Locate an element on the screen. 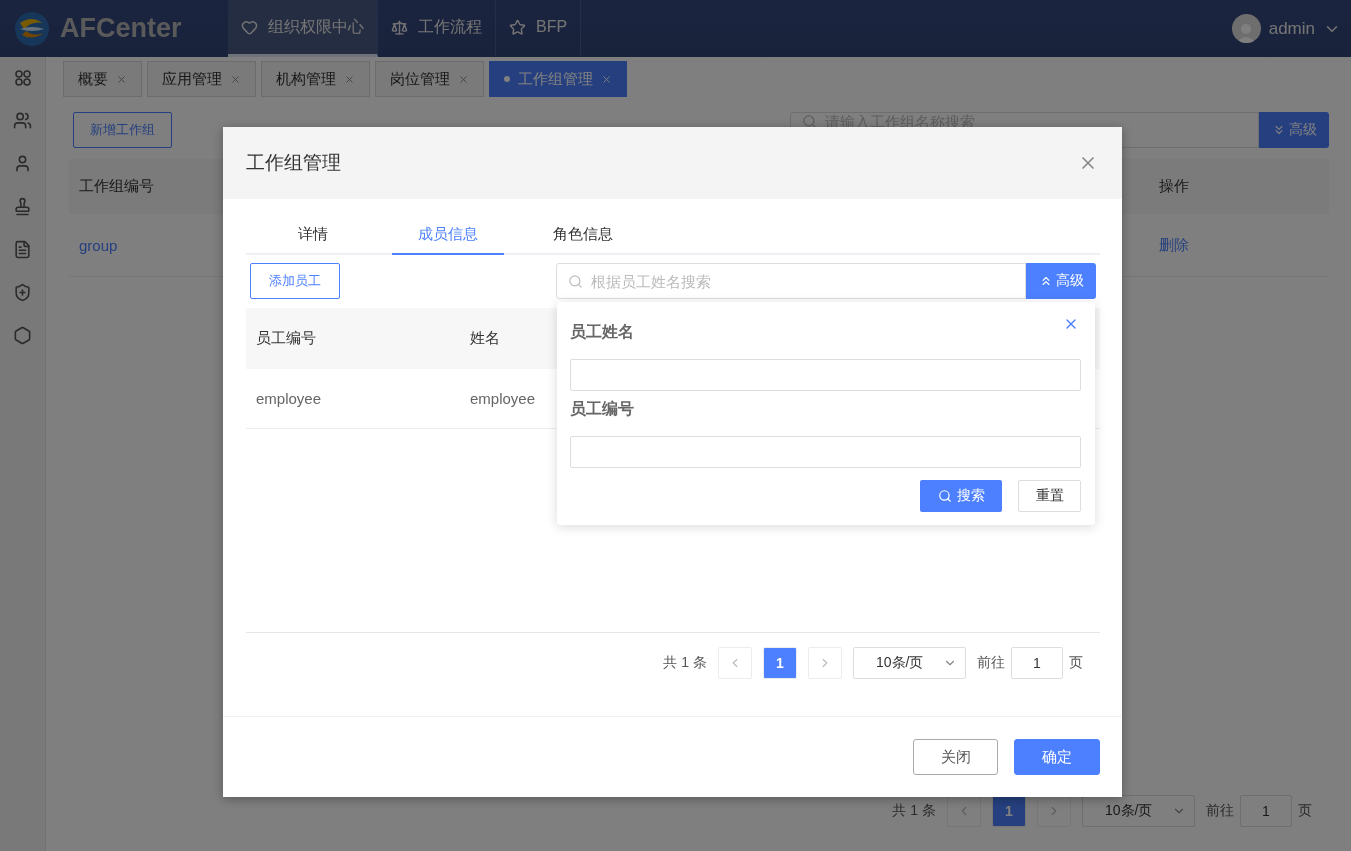 This screenshot has height=851, width=1351. nav-tab: 工作流程 is located at coordinates (437, 28).